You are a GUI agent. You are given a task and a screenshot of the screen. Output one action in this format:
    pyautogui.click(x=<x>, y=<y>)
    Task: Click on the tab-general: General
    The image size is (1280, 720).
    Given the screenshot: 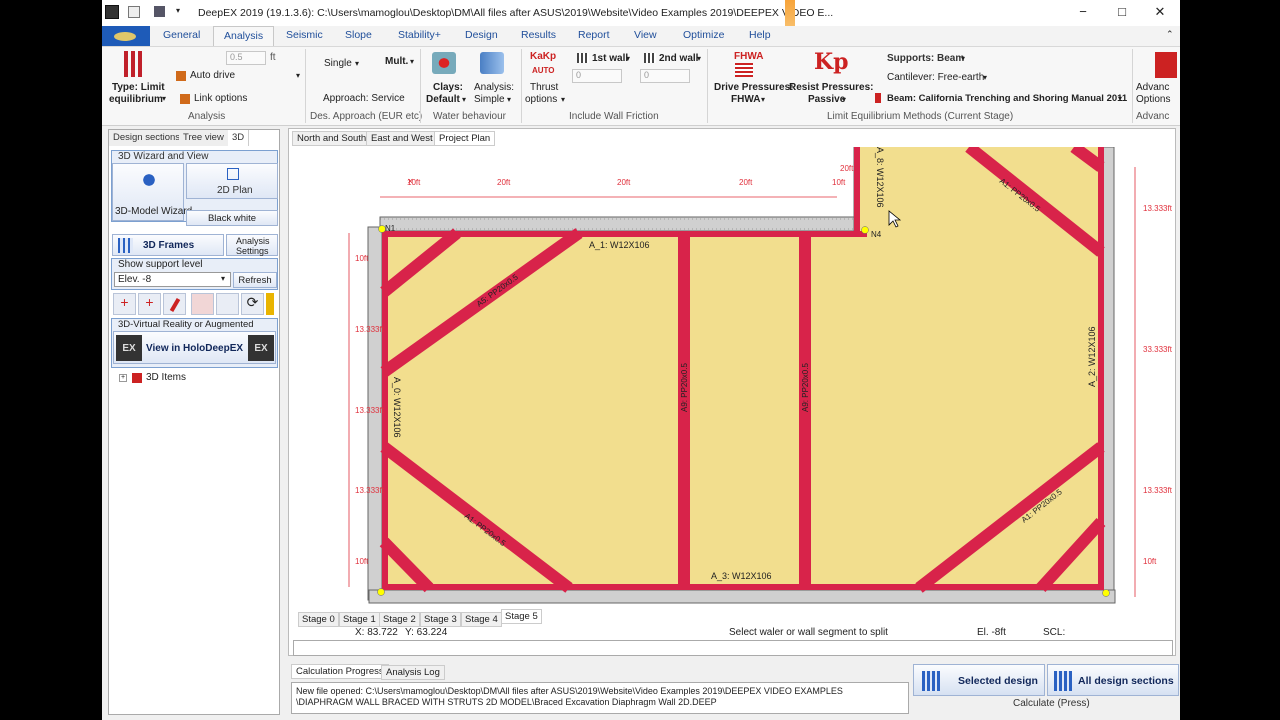 What is the action you would take?
    pyautogui.click(x=181, y=35)
    